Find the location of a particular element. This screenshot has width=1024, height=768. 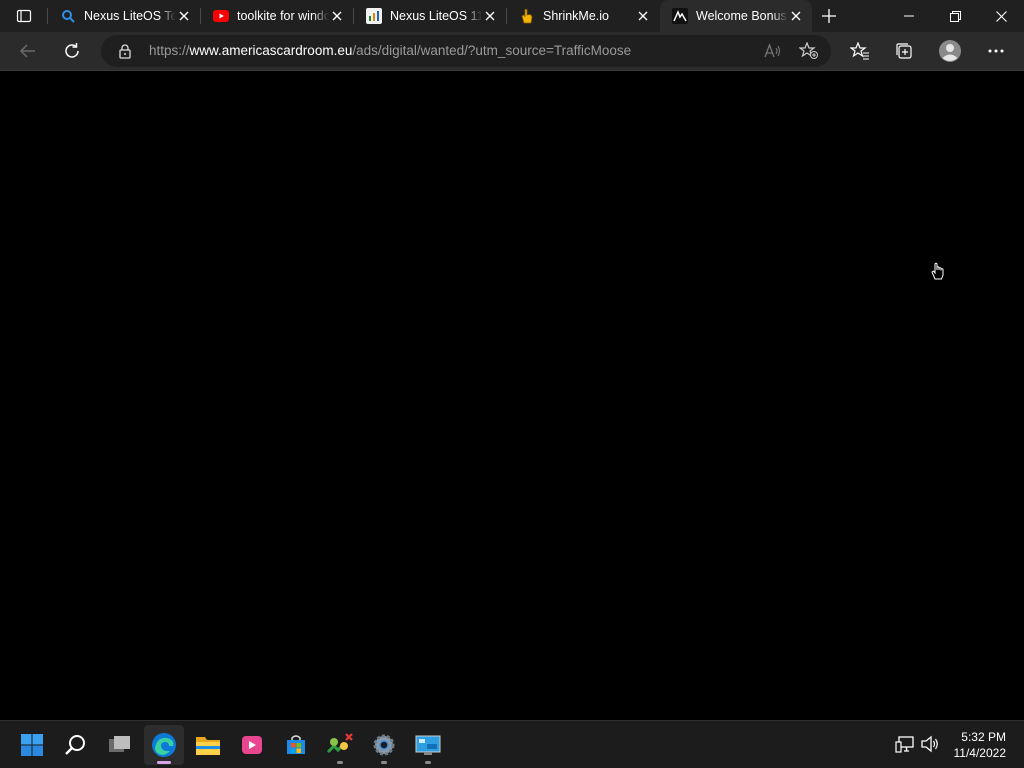

close-window-button is located at coordinates (1001, 16).